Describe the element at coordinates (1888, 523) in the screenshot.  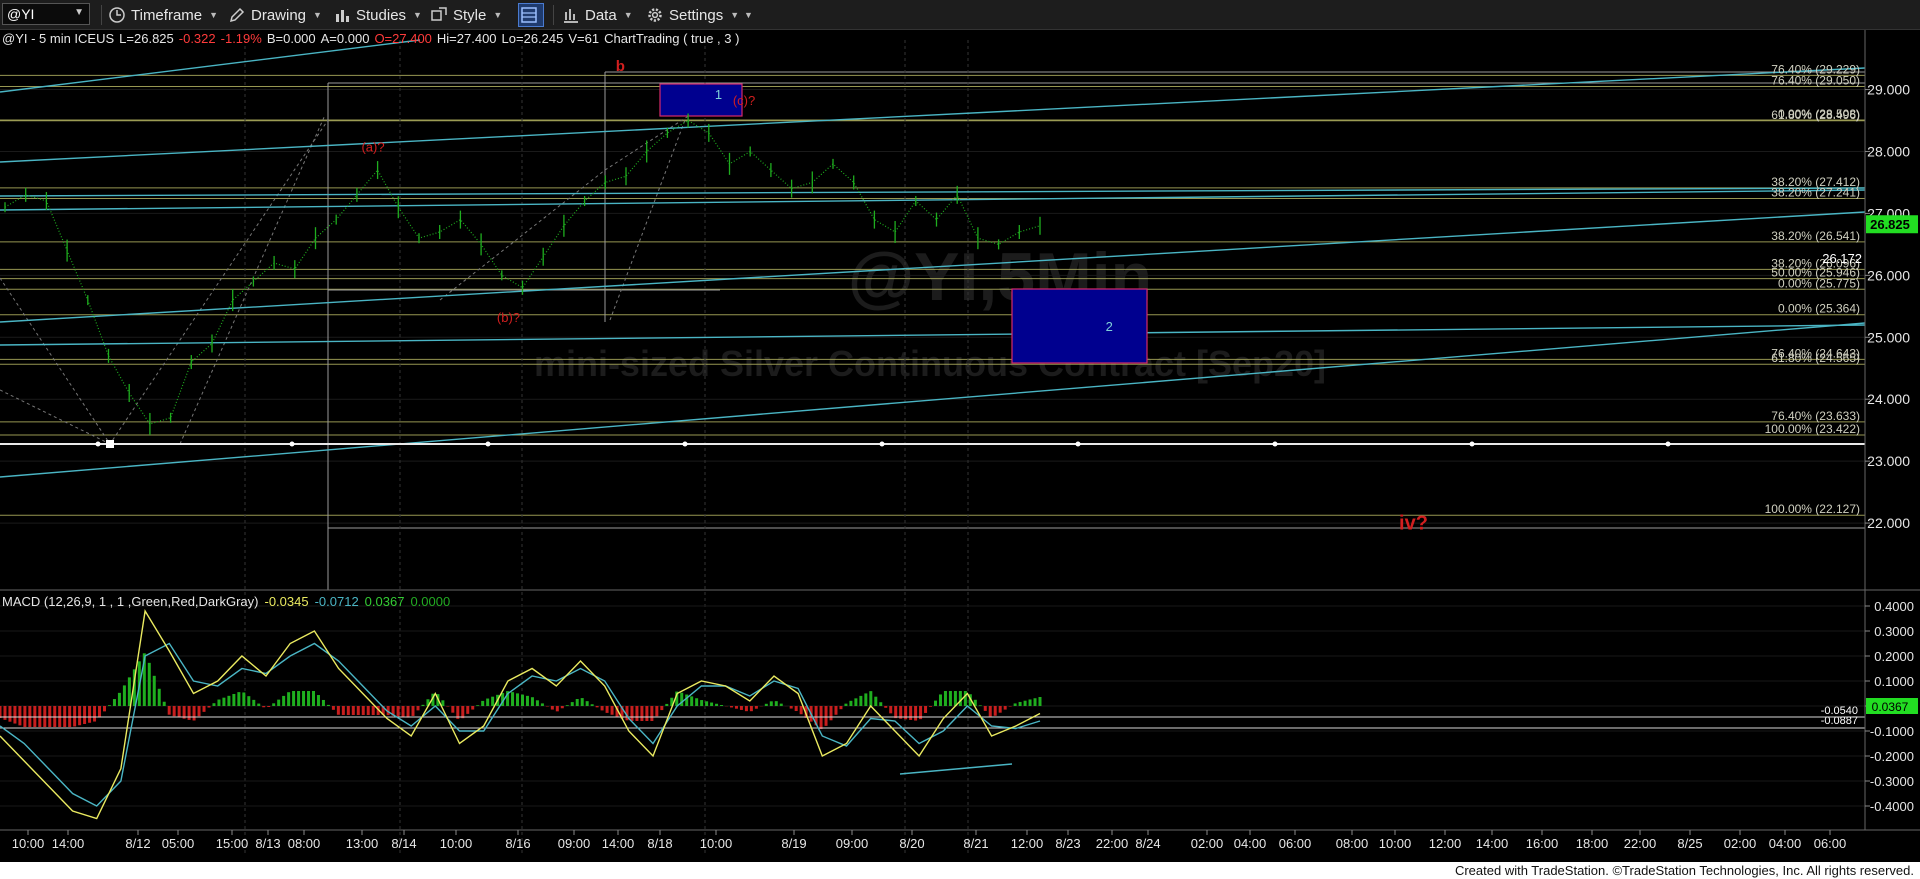
I see `price-tick-label: 22.000` at that location.